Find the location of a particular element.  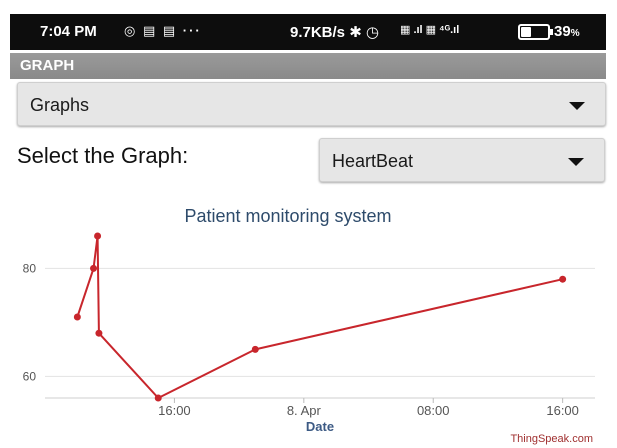

chart-title: Patient monitoring system is located at coordinates (288, 216).